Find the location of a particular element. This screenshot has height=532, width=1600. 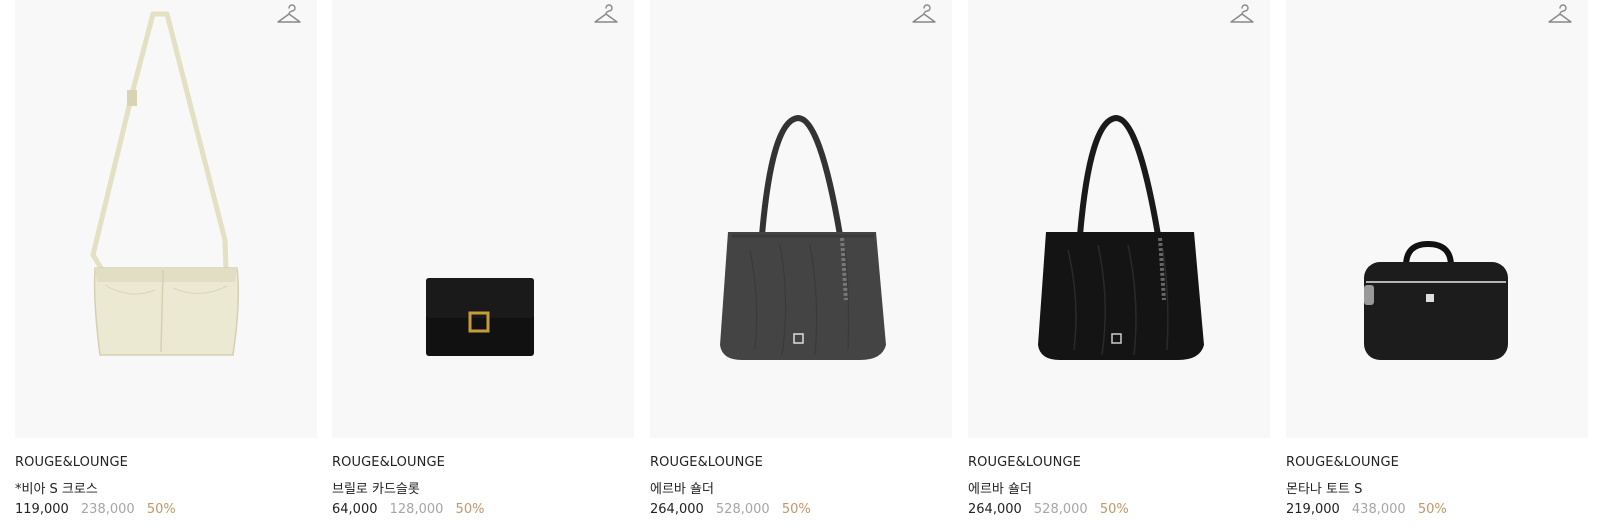

product-prices: 119,000 238,000 50% is located at coordinates (95, 509).